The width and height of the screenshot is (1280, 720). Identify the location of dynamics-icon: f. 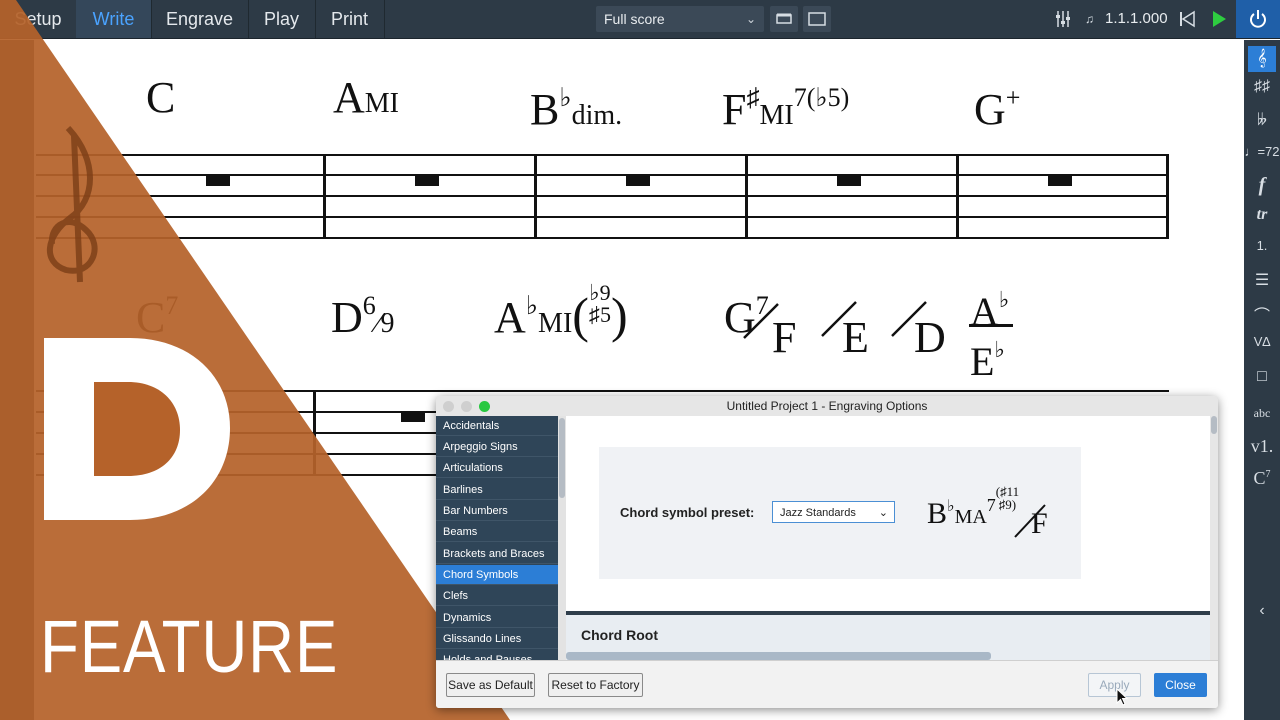
(1262, 185).